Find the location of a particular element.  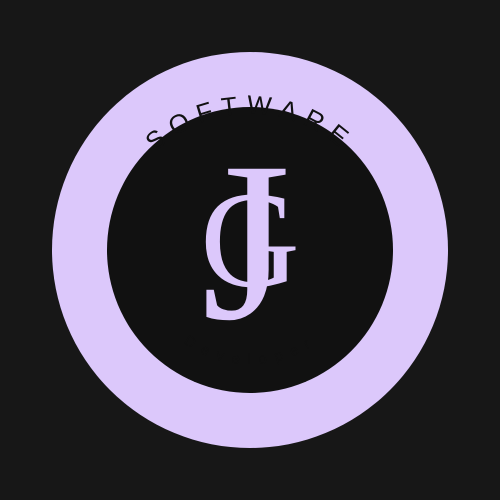

monogram-letter-j: J is located at coordinates (246, 242).